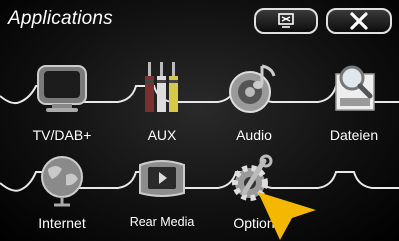  I want to click on rear-media-icon, so click(162, 178).